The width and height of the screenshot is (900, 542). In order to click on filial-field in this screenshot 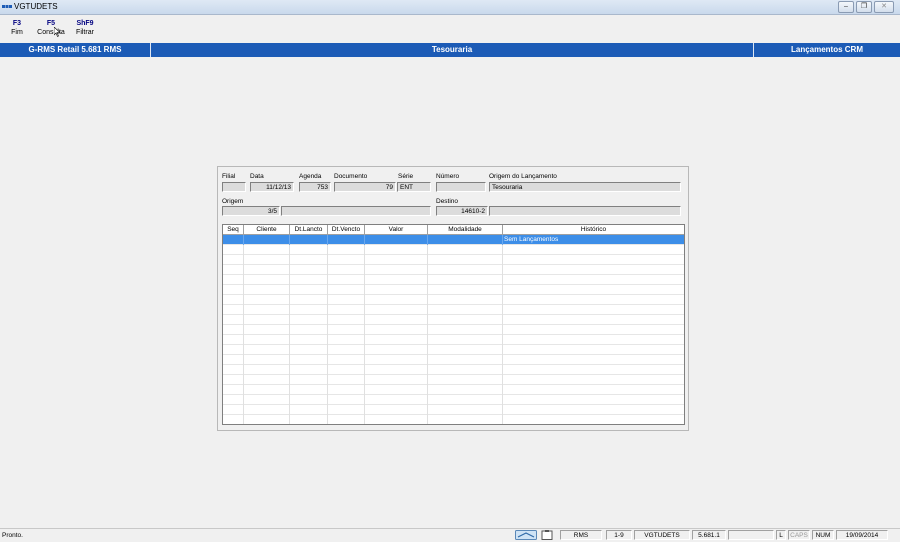, I will do `click(234, 187)`.